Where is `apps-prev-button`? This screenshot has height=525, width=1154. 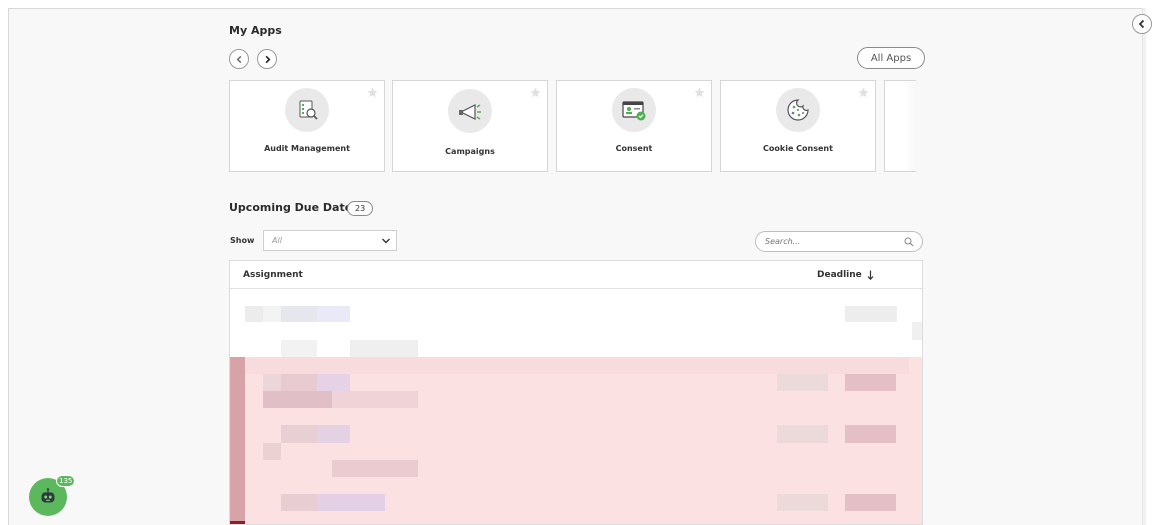
apps-prev-button is located at coordinates (239, 59).